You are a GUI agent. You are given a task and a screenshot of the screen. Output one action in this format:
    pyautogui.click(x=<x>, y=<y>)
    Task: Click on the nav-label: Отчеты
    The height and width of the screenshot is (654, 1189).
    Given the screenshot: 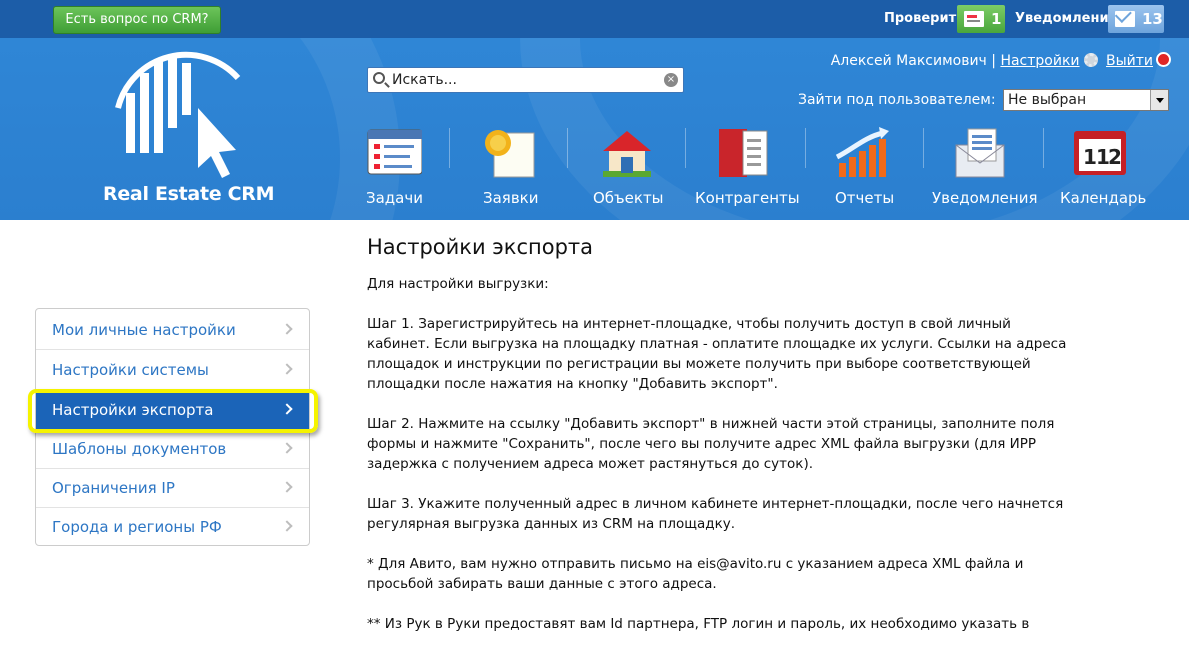 What is the action you would take?
    pyautogui.click(x=865, y=198)
    